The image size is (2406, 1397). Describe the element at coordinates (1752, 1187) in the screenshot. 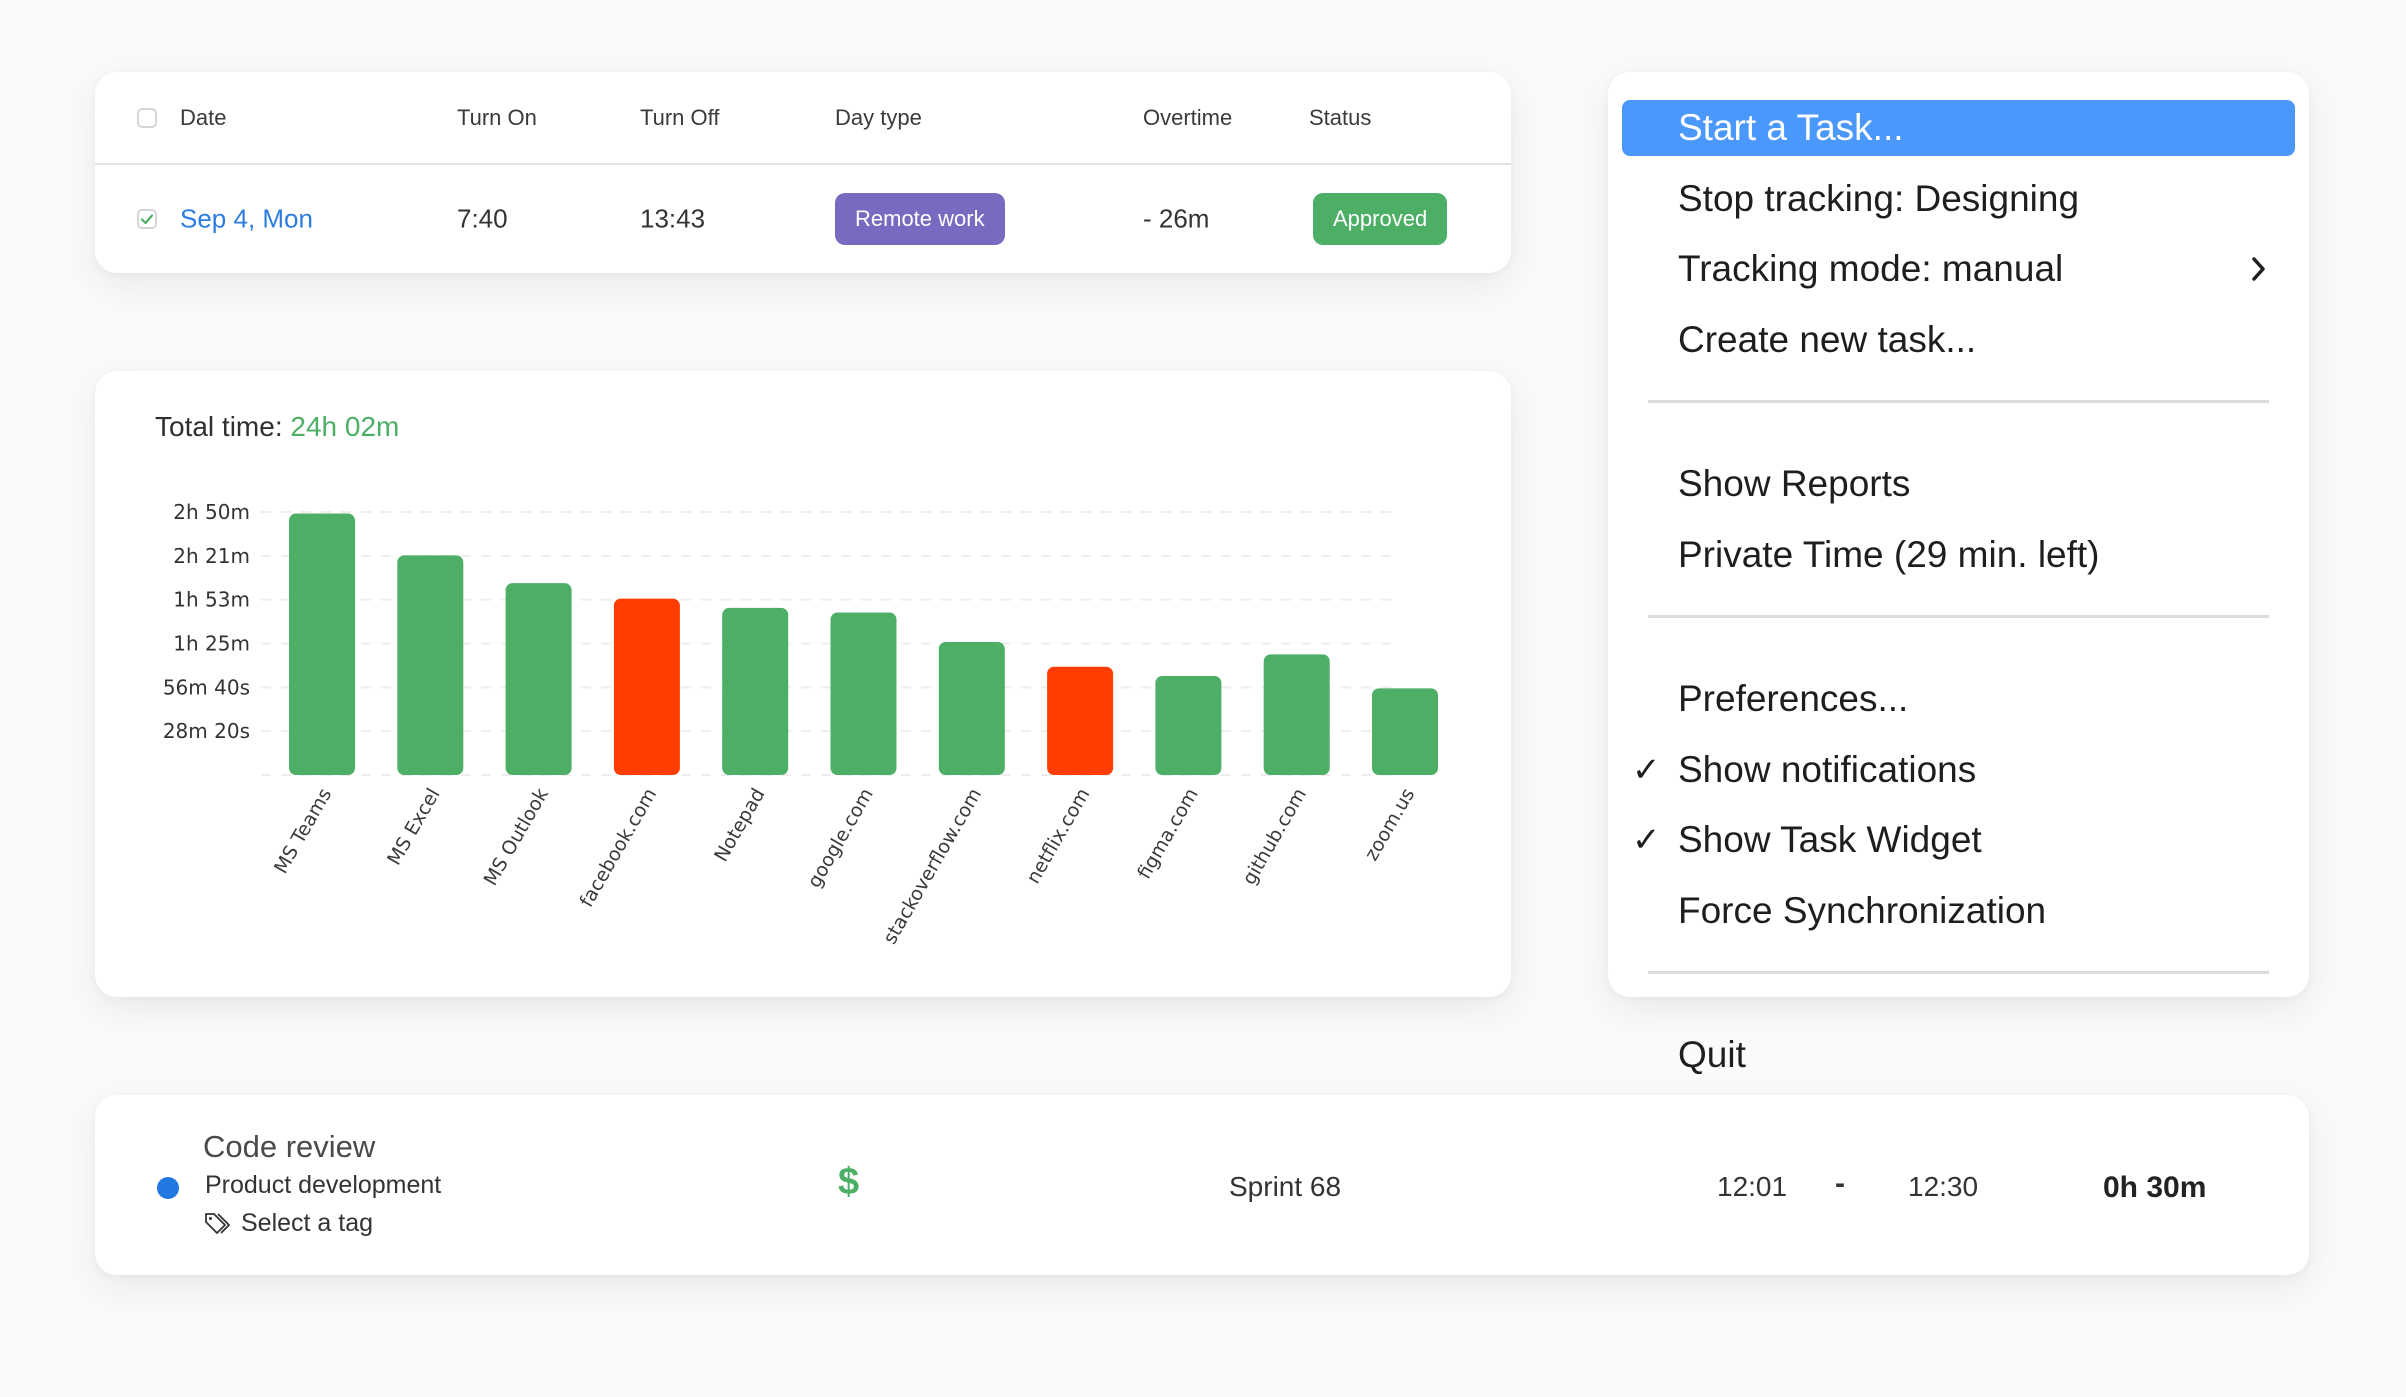

I see `start-time: 12:01` at that location.